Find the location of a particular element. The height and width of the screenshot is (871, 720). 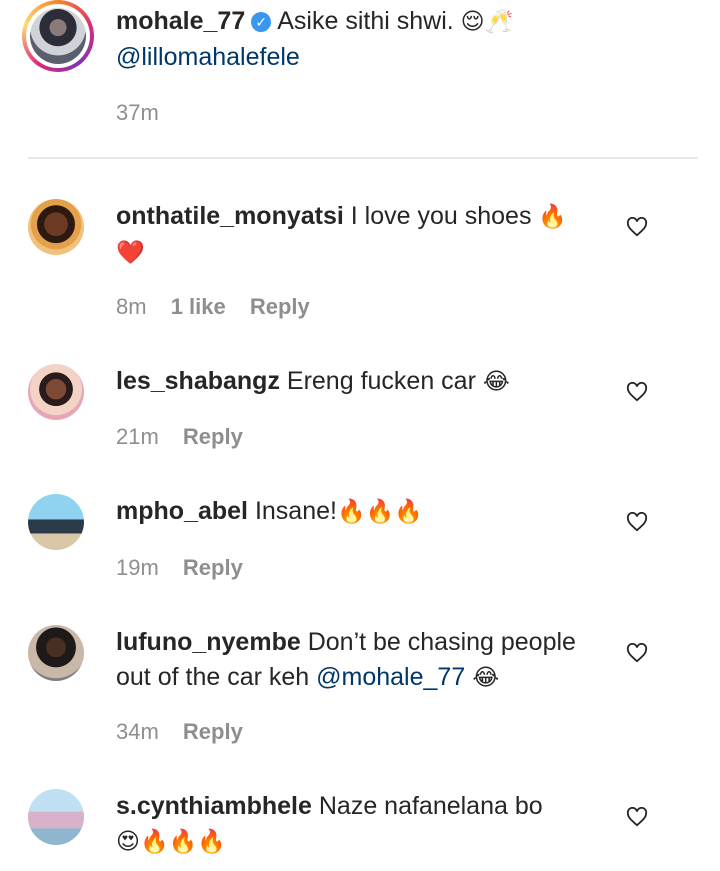

comment-meta: 21m Reply is located at coordinates (188, 437).